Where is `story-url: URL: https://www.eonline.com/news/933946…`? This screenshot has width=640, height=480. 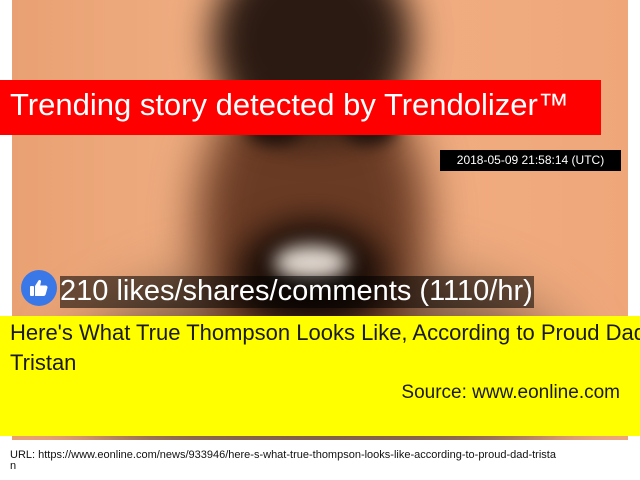
story-url: URL: https://www.eonline.com/news/933946… is located at coordinates (285, 461).